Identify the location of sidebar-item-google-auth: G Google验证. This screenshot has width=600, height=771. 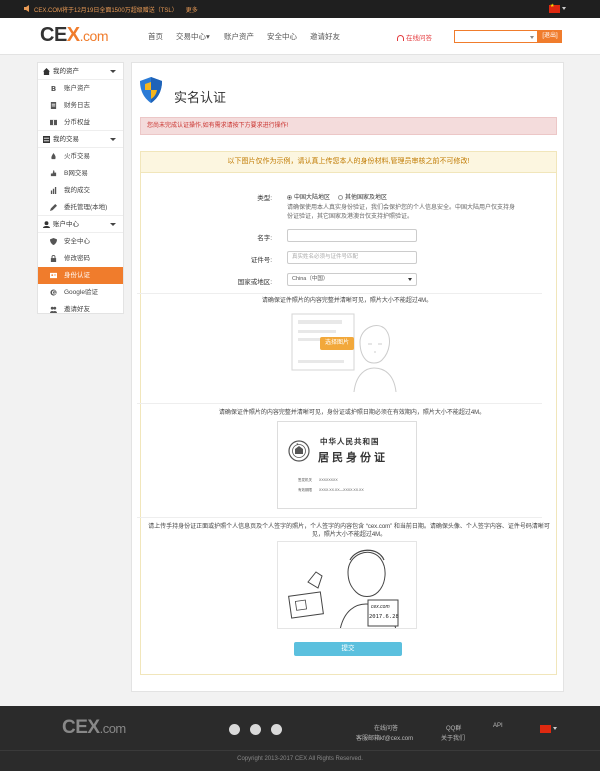
(80, 292).